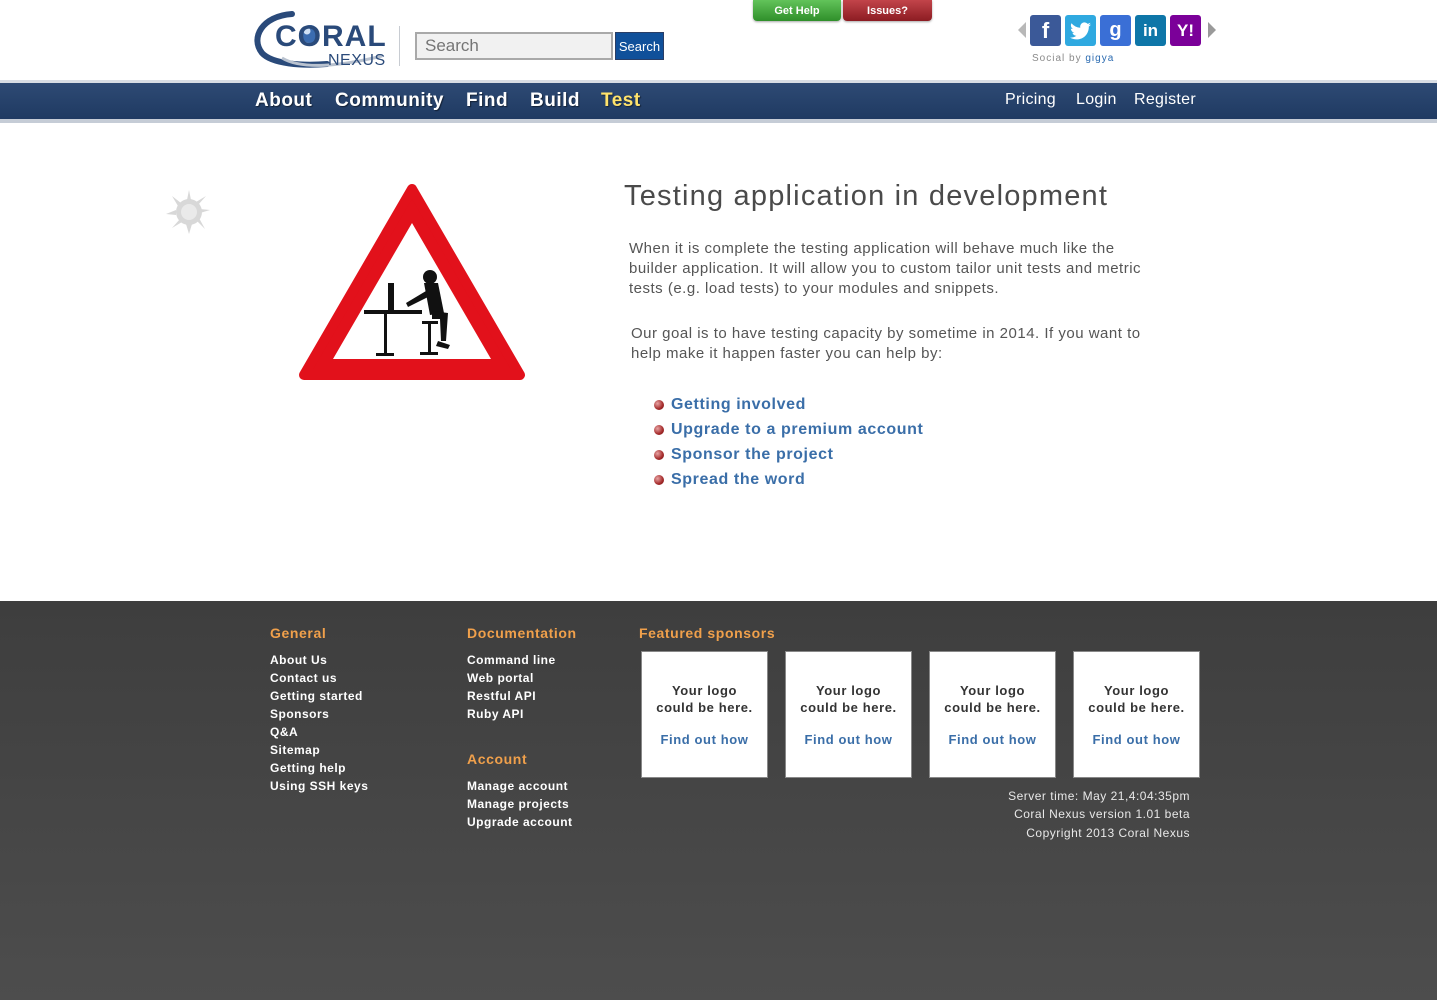 This screenshot has width=1437, height=1000. I want to click on version-info: Coral Nexus version 1.01 beta, so click(1102, 814).